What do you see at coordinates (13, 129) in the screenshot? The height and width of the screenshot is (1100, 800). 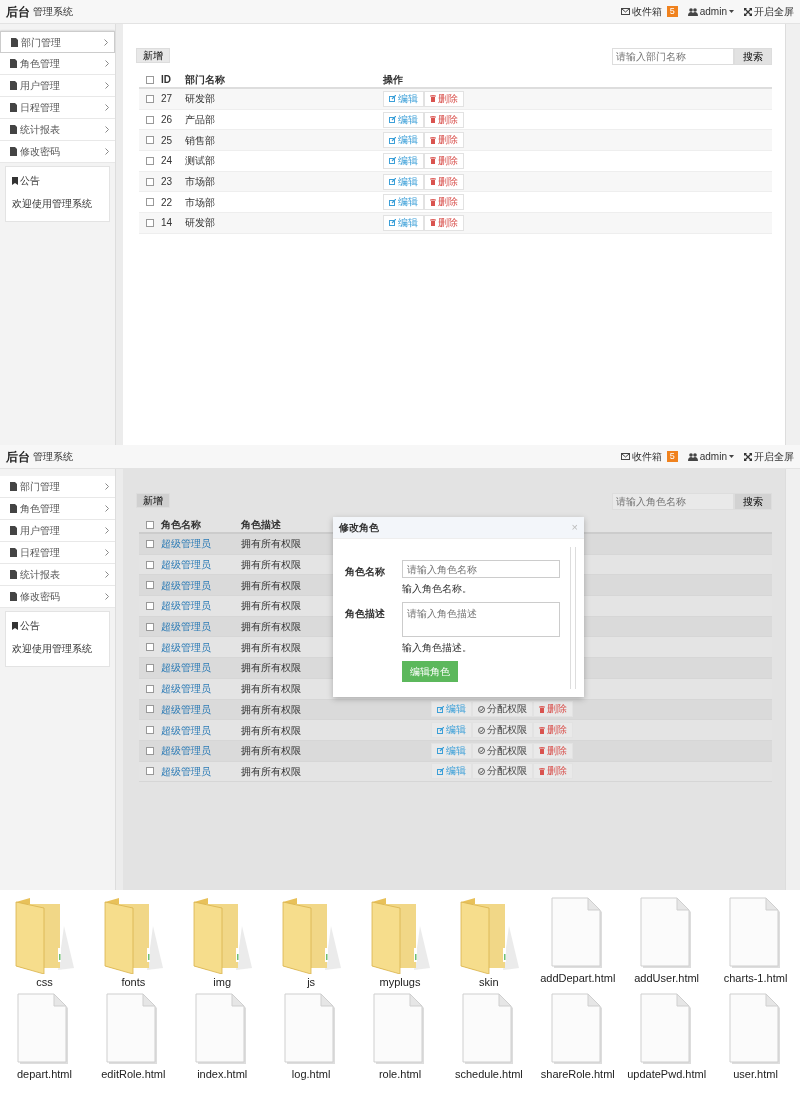 I see `document-icon` at bounding box center [13, 129].